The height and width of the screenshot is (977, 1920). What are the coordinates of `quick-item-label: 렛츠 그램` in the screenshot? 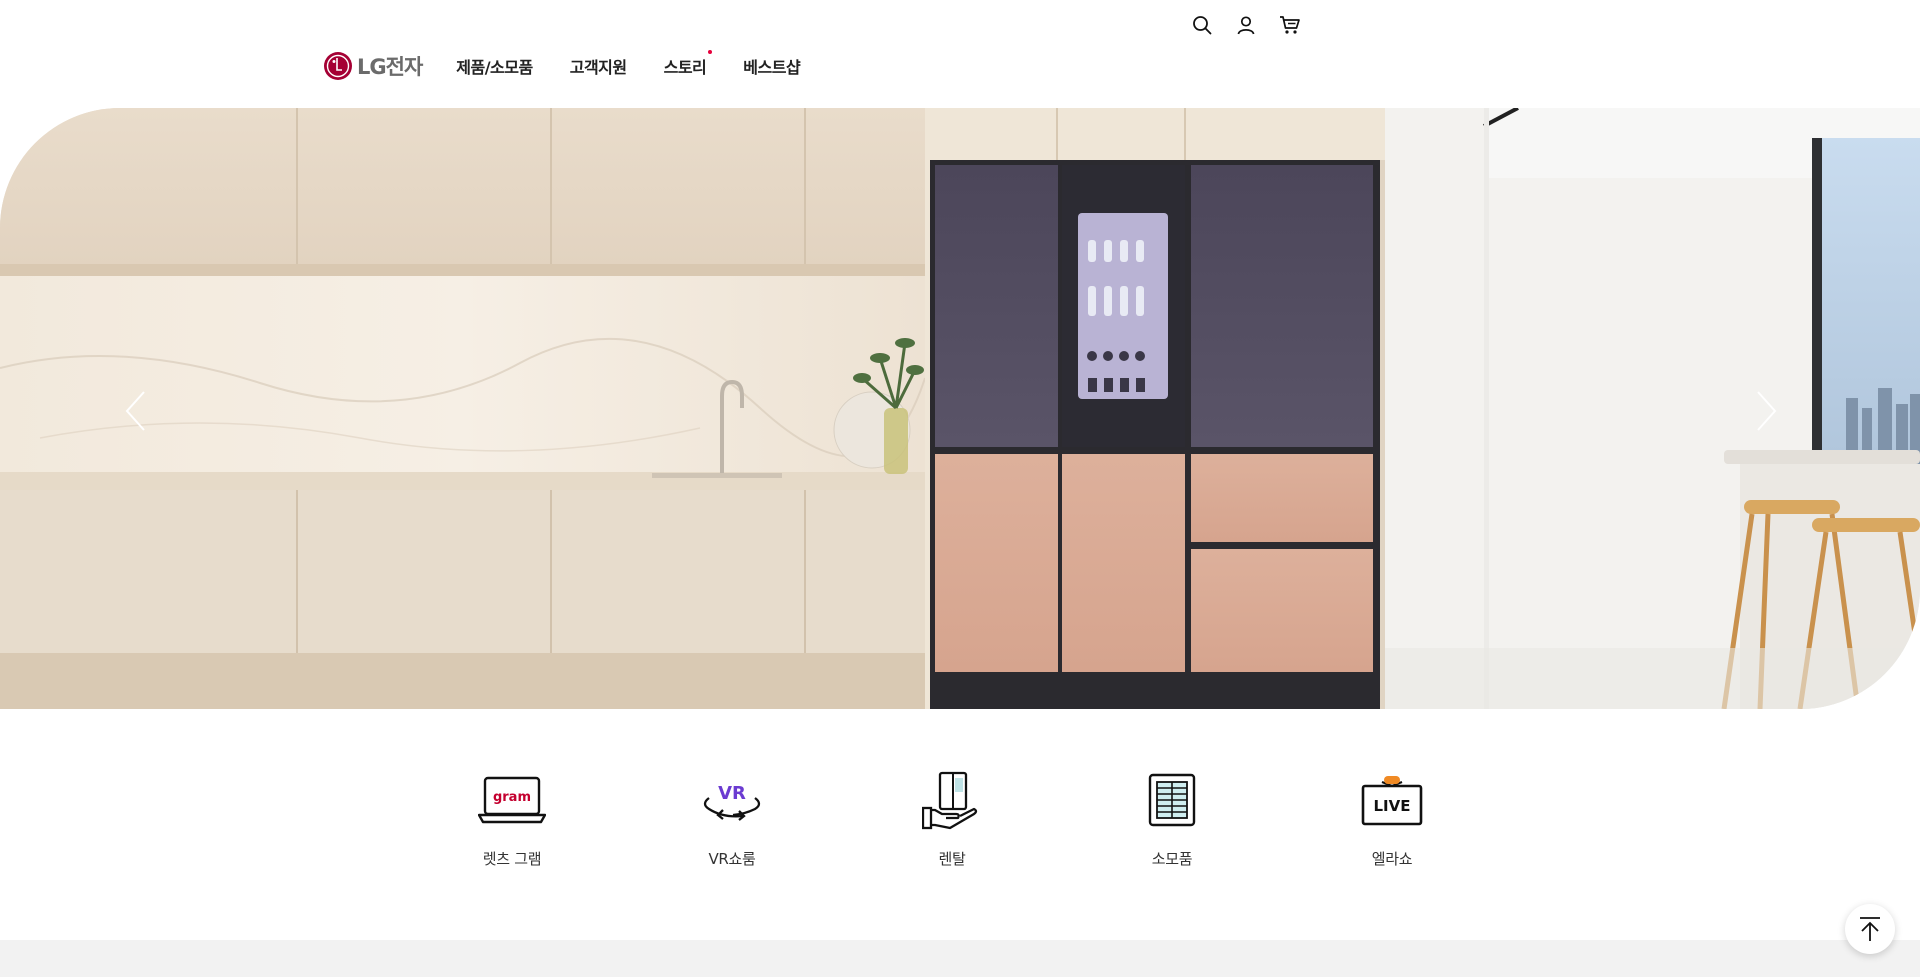 It's located at (512, 859).